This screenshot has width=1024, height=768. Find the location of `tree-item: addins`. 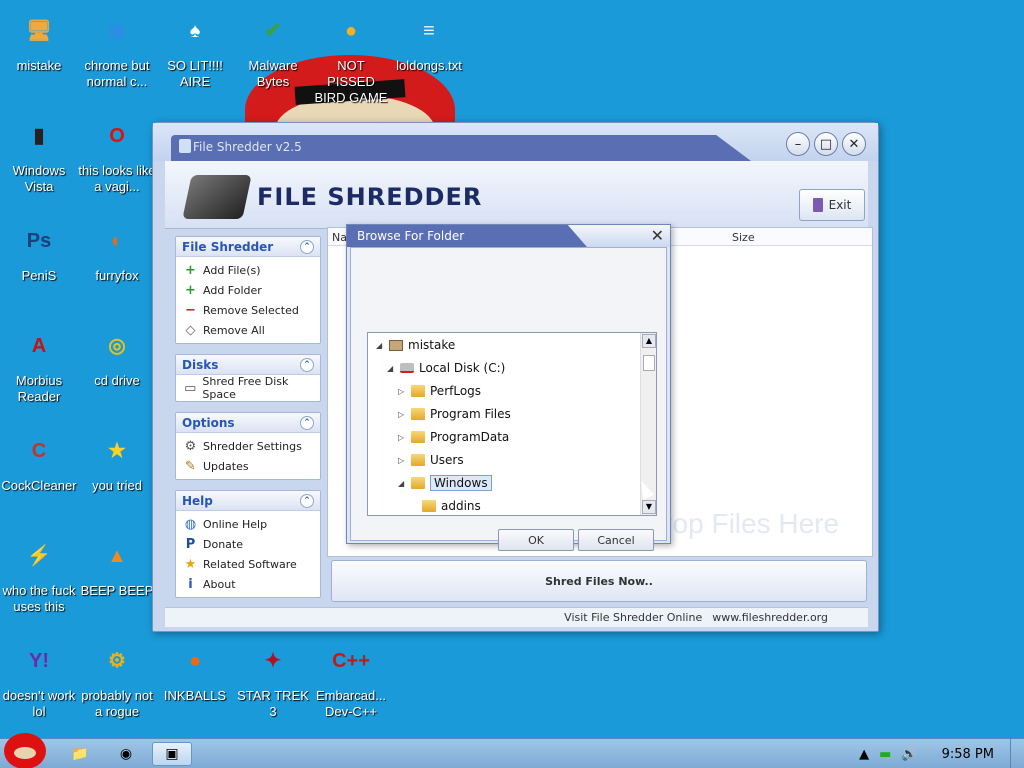

tree-item: addins is located at coordinates (445, 505).